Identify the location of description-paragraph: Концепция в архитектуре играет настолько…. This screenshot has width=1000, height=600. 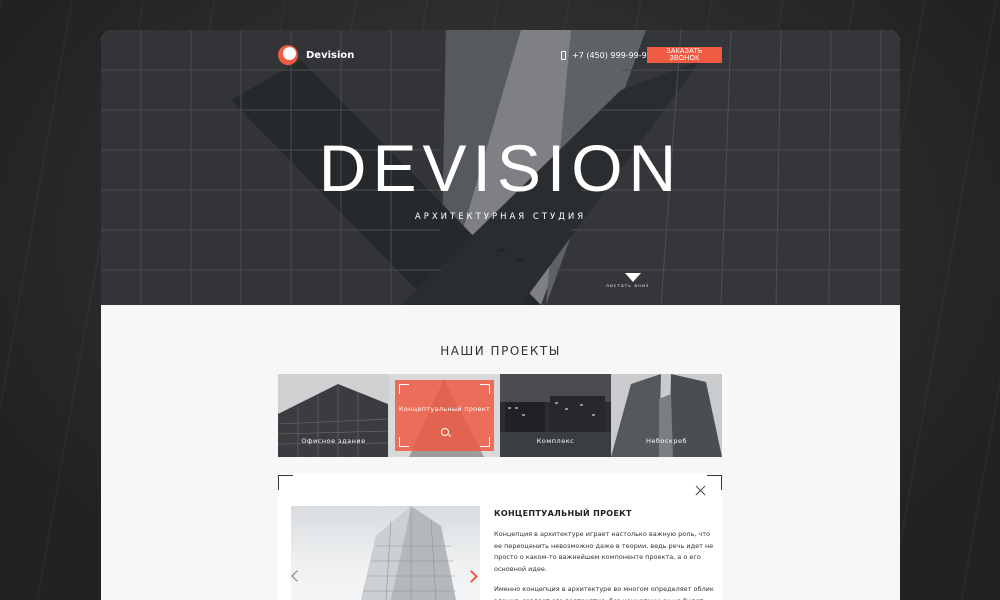
(604, 551).